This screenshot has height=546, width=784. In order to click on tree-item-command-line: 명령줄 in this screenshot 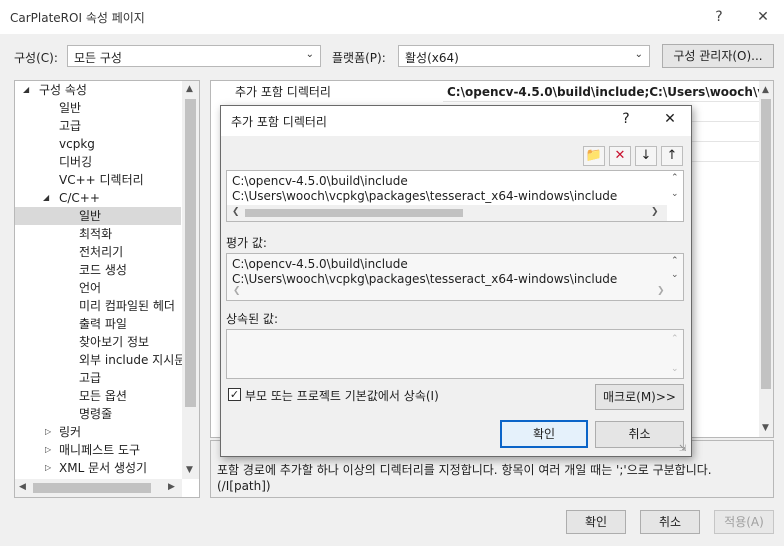, I will do `click(95, 414)`.